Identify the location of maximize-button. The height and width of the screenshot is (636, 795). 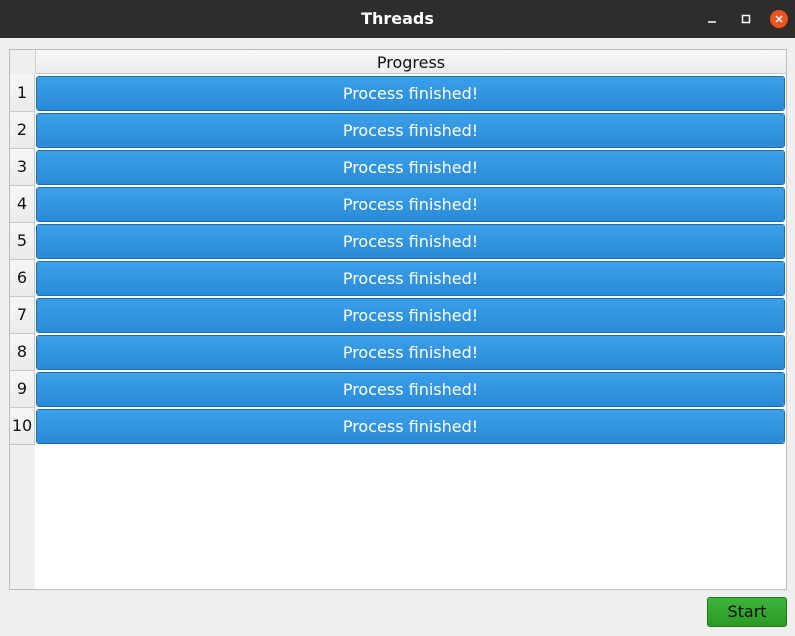
(746, 19).